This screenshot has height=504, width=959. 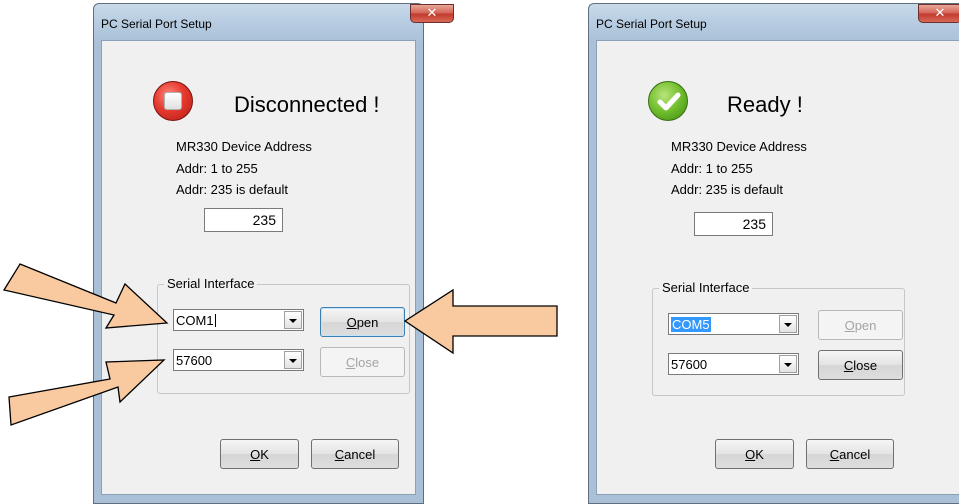 I want to click on serial-interface-group: Serial Interface COM1 57600 Open Close, so click(x=283, y=335).